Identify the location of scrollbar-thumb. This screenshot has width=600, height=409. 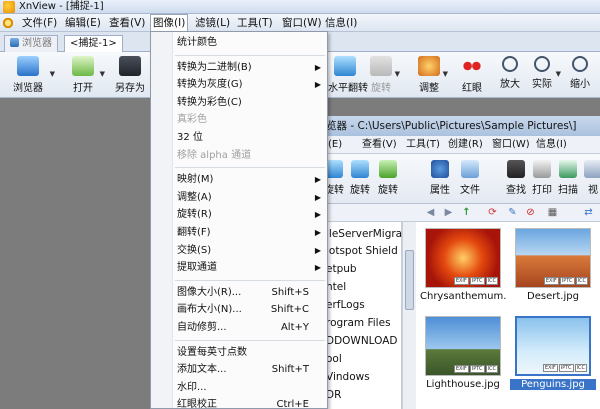
(409, 280).